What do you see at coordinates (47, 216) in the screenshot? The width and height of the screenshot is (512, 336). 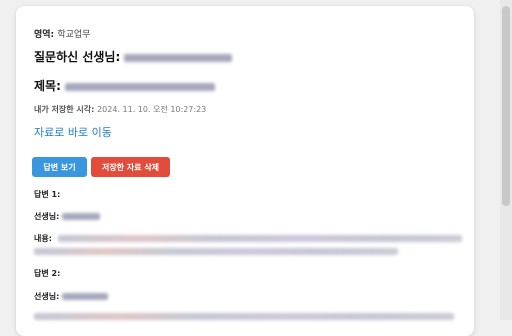 I see `answer-1-teacher-label: 선생님:` at bounding box center [47, 216].